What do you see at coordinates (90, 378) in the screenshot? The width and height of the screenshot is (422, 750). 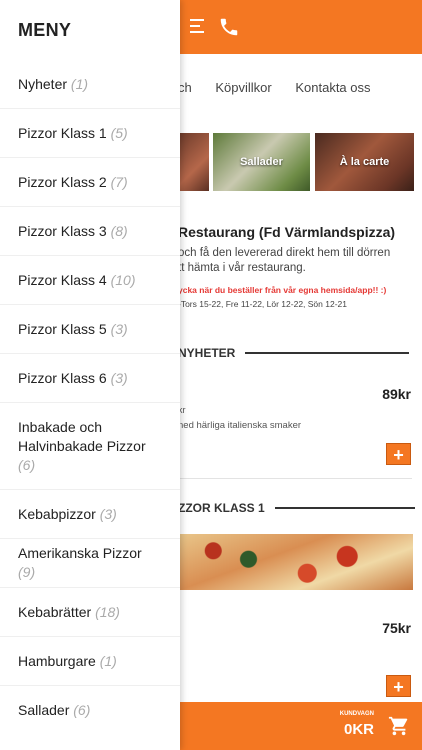 I see `menu-item-pizzor-klass-6: Pizzor Klass 6 (3)` at bounding box center [90, 378].